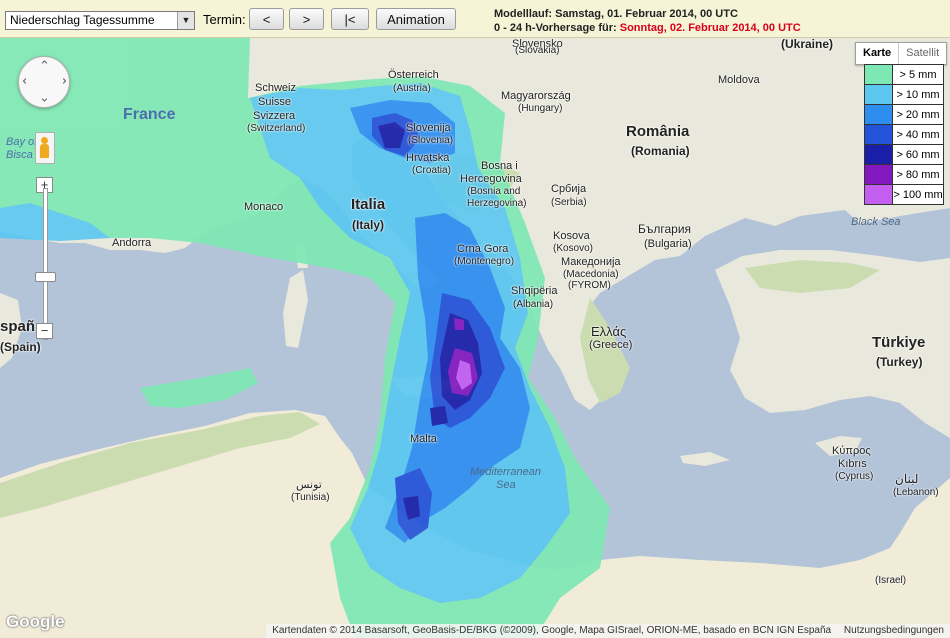 This screenshot has height=638, width=950. I want to click on pegman-icon, so click(45, 148).